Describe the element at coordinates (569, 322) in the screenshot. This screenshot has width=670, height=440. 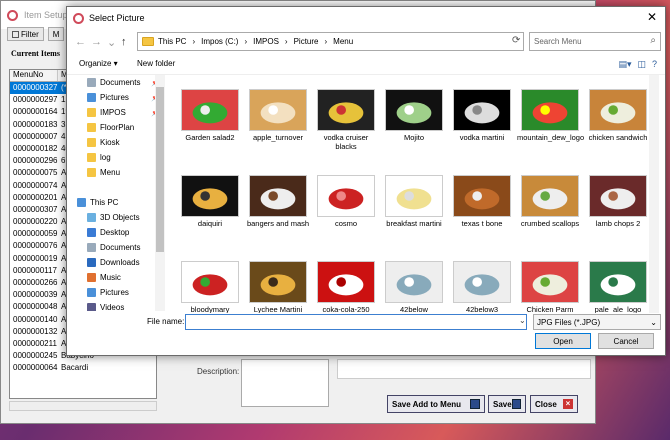
I see `file-type-value: JPG Files (*.JPG)` at that location.